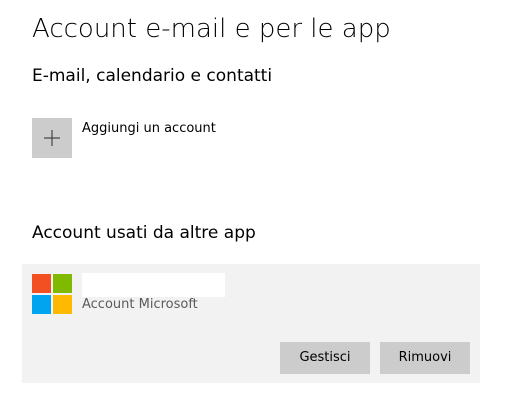 The image size is (526, 398). Describe the element at coordinates (325, 358) in the screenshot. I see `manage-button: Gestisci` at that location.